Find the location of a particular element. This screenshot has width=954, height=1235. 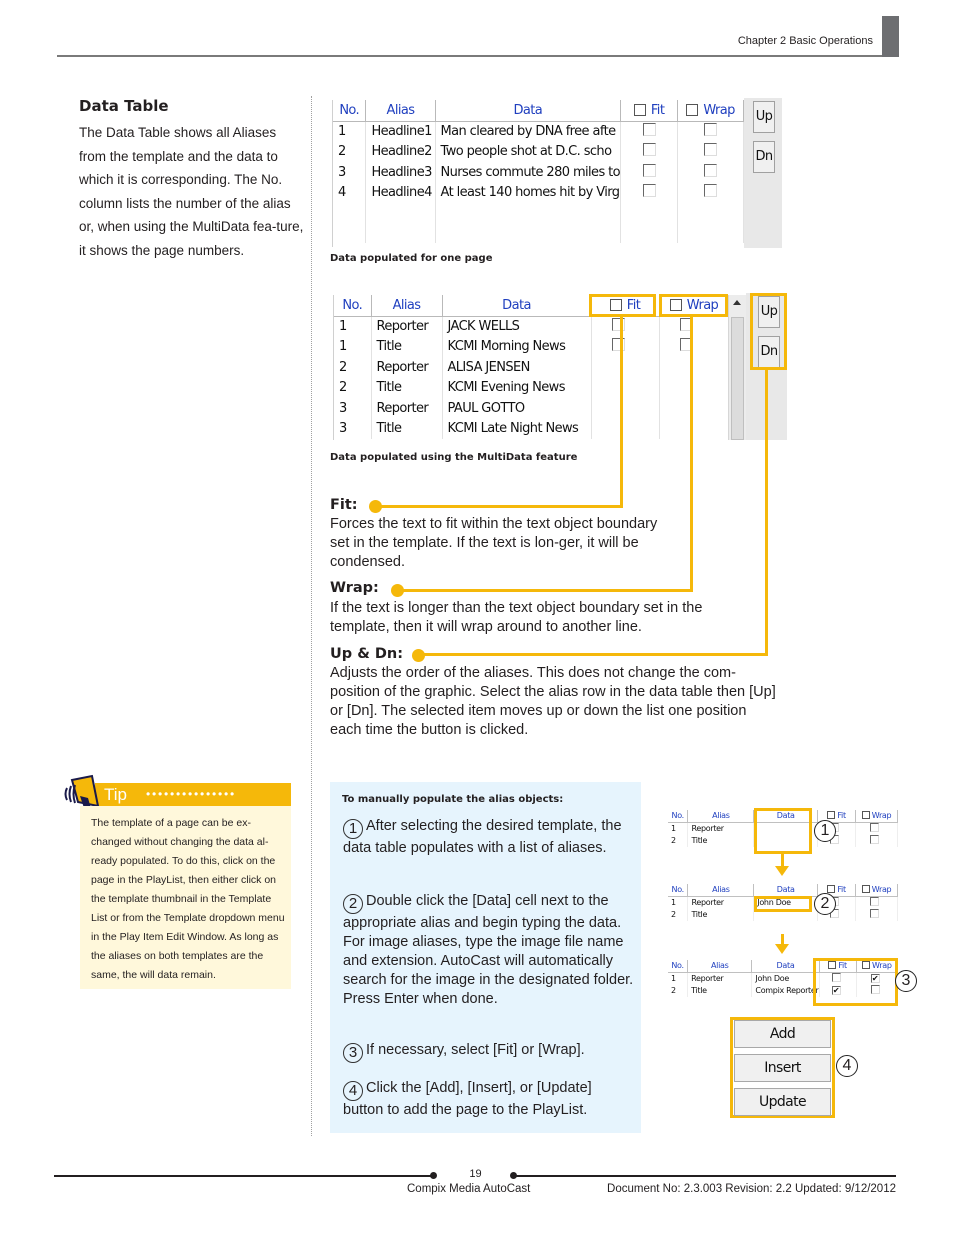

data-cell: KCMI Morning News is located at coordinates (517, 346).